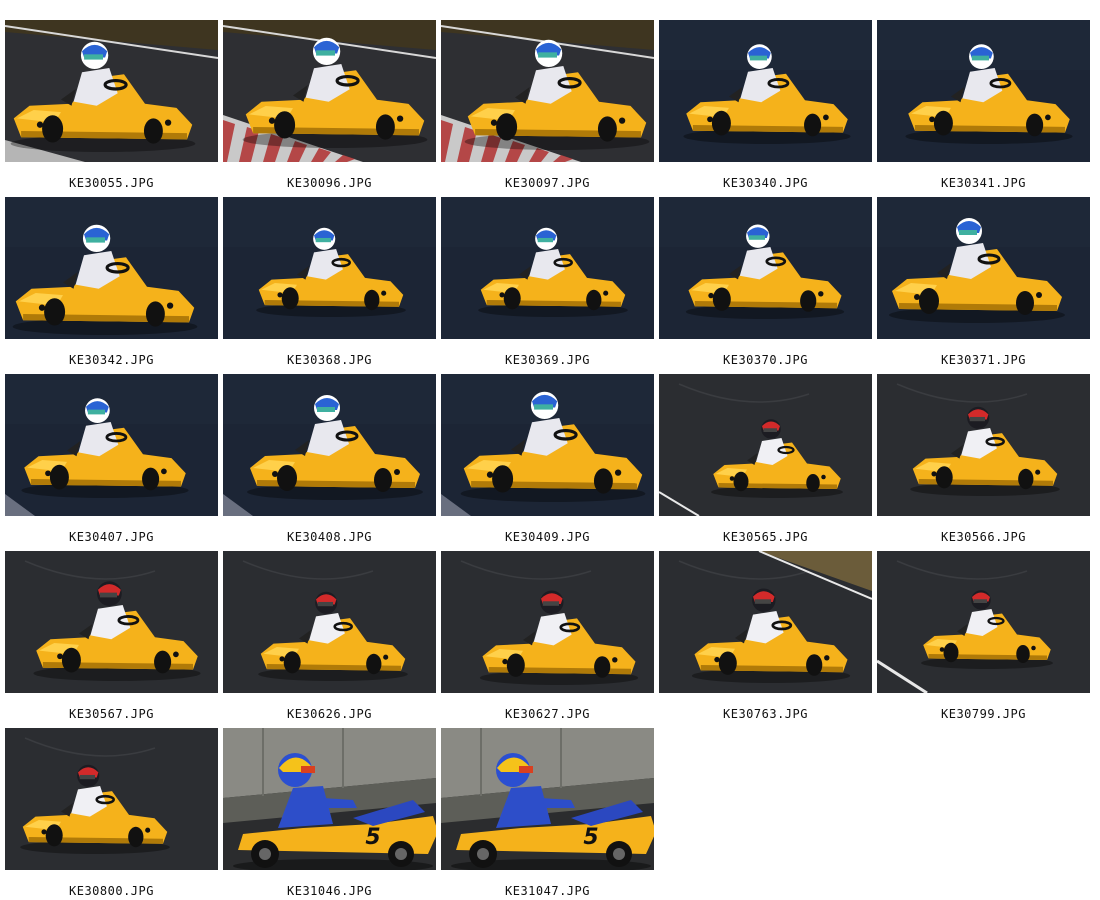 The height and width of the screenshot is (900, 1100). Describe the element at coordinates (111, 537) in the screenshot. I see `thumbnail-filename: KE30407.JPG` at that location.